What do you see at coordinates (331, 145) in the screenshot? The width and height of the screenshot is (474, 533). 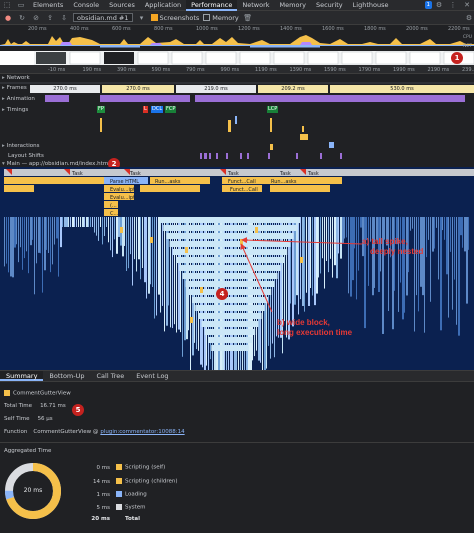 I see `interaction-bar` at bounding box center [331, 145].